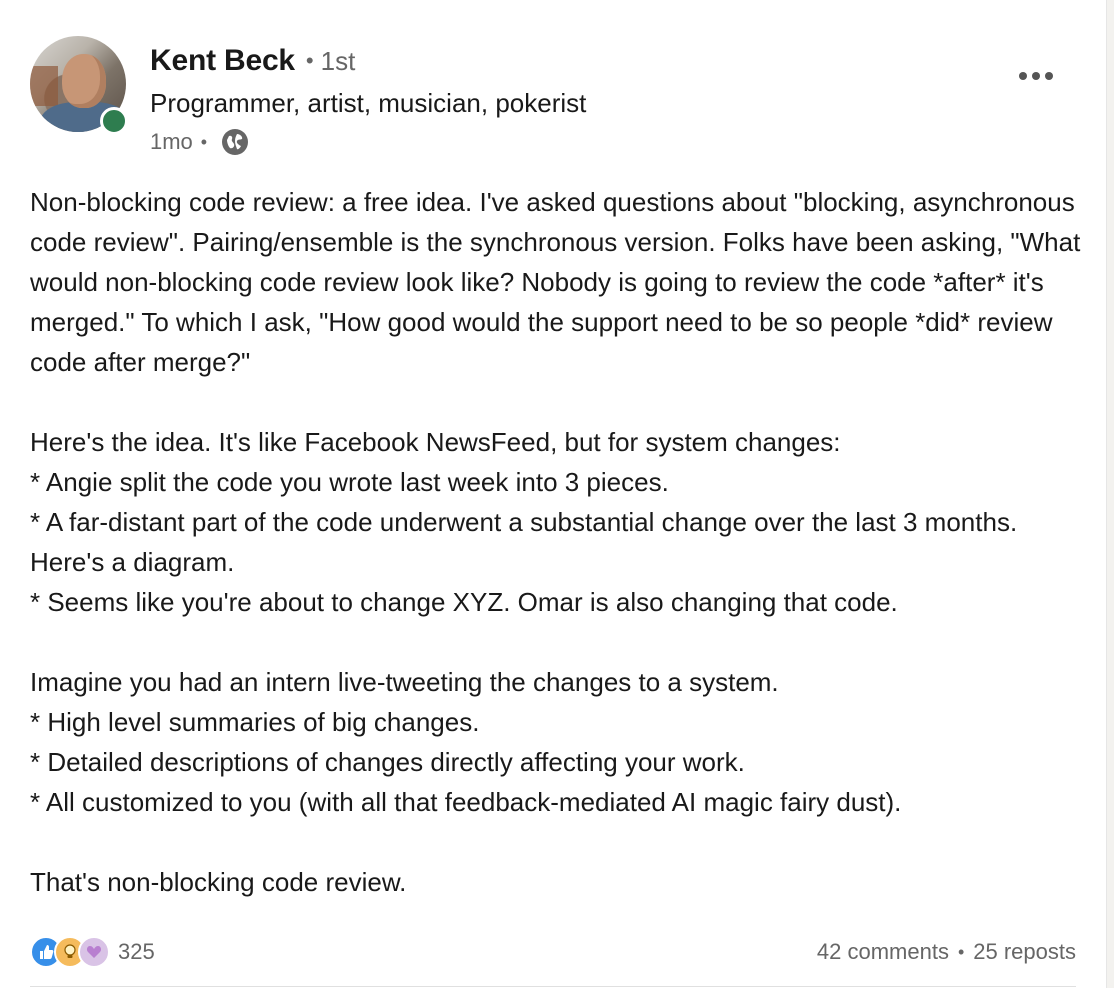 The height and width of the screenshot is (988, 1114). What do you see at coordinates (222, 61) in the screenshot?
I see `author-name: Kent Beck` at bounding box center [222, 61].